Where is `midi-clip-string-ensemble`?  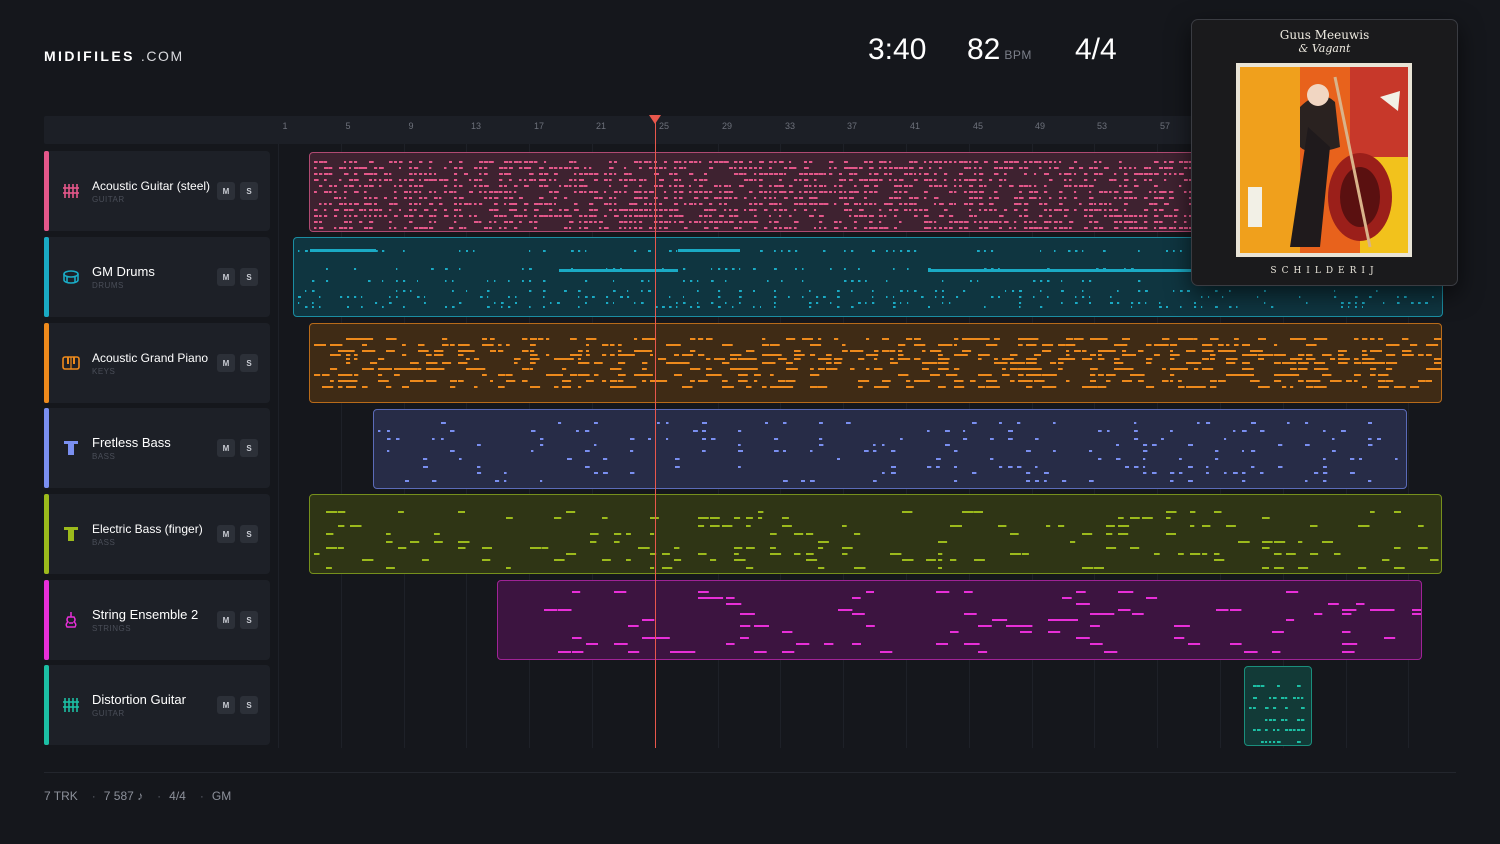 midi-clip-string-ensemble is located at coordinates (959, 620).